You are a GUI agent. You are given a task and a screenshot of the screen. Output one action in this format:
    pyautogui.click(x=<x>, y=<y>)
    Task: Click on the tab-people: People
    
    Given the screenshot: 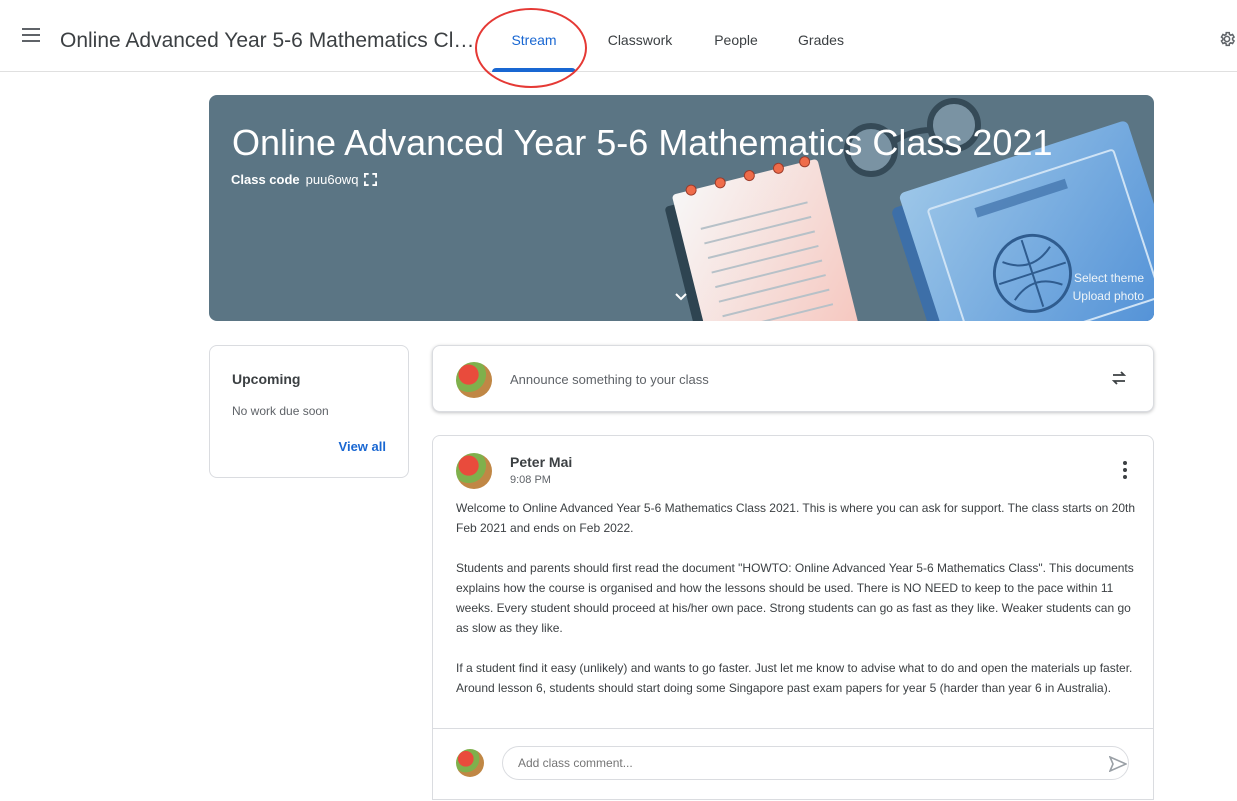 What is the action you would take?
    pyautogui.click(x=736, y=36)
    